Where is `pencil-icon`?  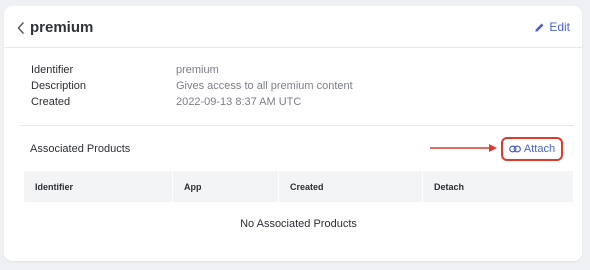 pencil-icon is located at coordinates (539, 27).